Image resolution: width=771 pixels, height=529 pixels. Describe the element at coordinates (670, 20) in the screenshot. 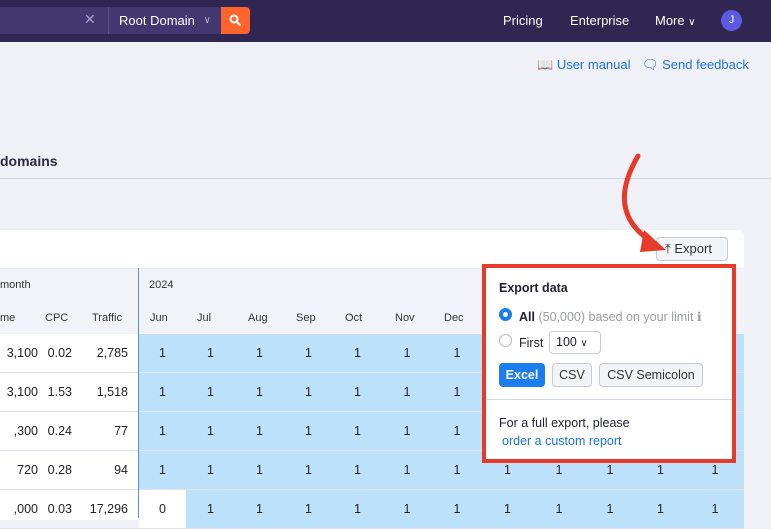

I see `nav-more-label: More` at that location.